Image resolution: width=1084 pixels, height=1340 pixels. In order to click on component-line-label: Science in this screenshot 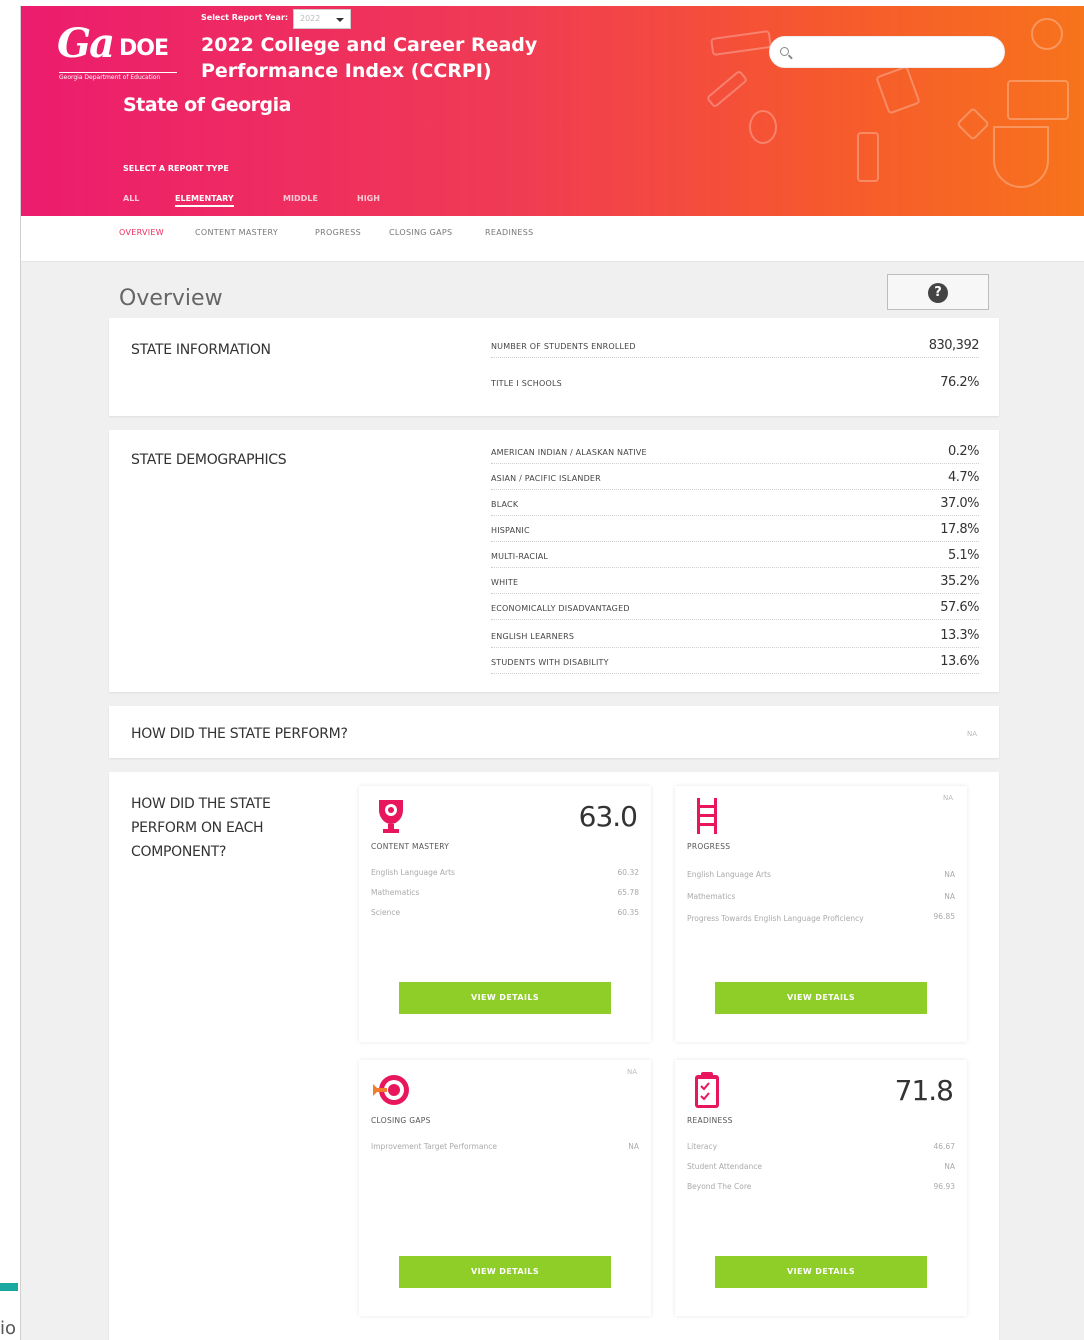, I will do `click(386, 912)`.